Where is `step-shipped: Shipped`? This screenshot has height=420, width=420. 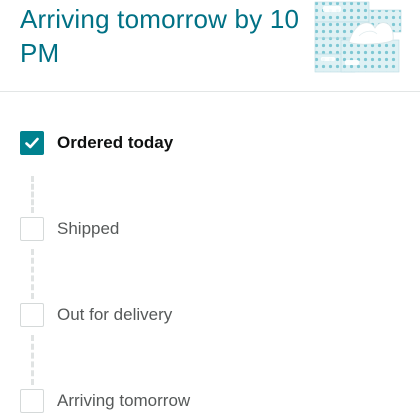
step-shipped: Shipped is located at coordinates (69, 229).